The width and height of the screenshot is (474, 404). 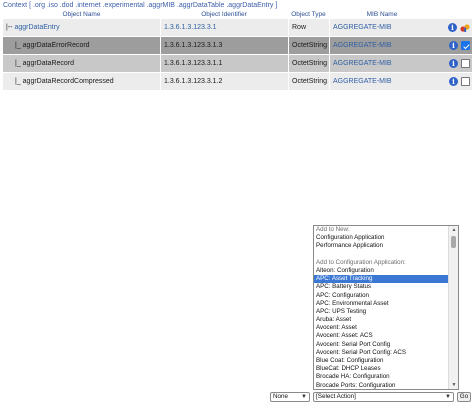 I want to click on object-name: aggrDataErrorRecord, so click(x=56, y=45).